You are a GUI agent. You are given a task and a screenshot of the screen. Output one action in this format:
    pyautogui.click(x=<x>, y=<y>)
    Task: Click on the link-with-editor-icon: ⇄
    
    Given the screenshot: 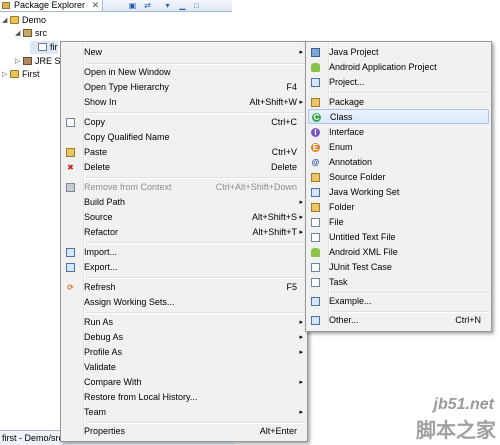 What is the action you would take?
    pyautogui.click(x=147, y=5)
    